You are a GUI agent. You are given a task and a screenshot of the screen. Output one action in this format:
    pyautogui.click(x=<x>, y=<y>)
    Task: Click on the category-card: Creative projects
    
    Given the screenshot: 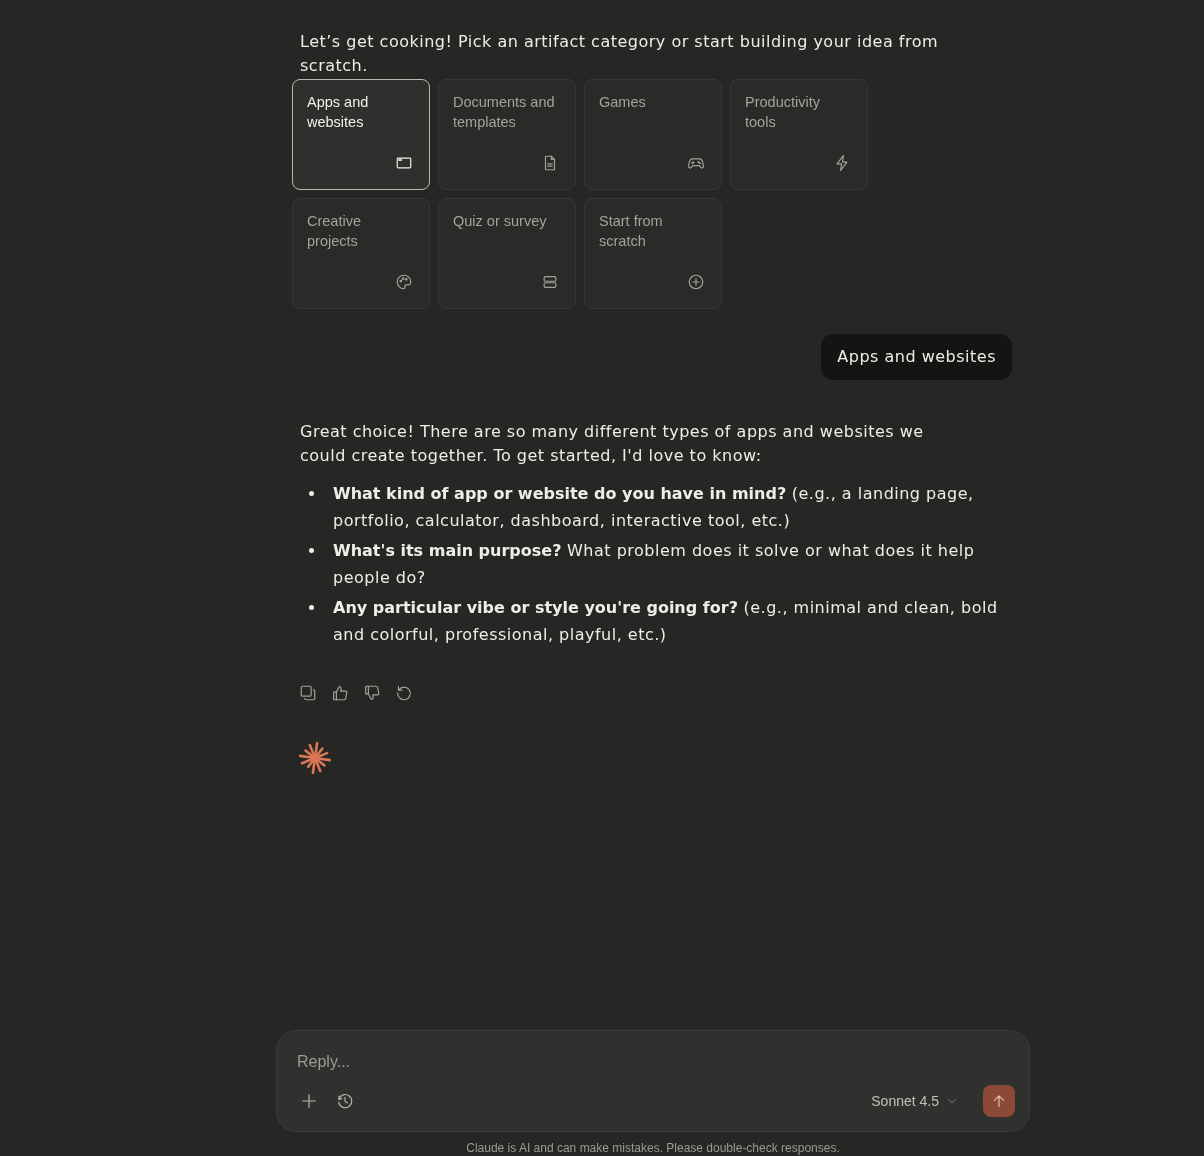 What is the action you would take?
    pyautogui.click(x=361, y=253)
    